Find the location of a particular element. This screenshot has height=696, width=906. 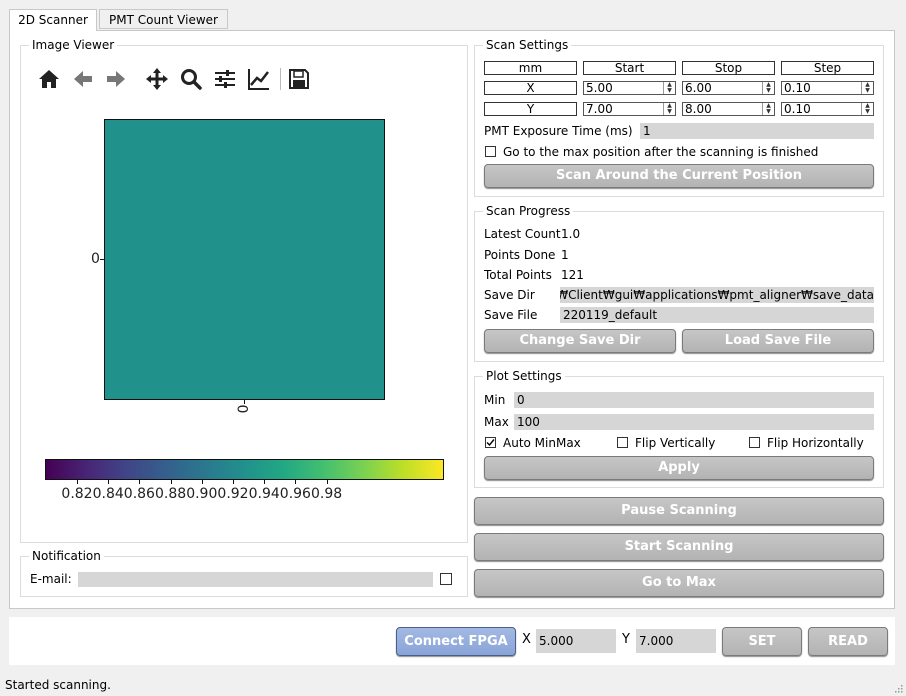

plot-settings-title: Plot Settings is located at coordinates (524, 376).